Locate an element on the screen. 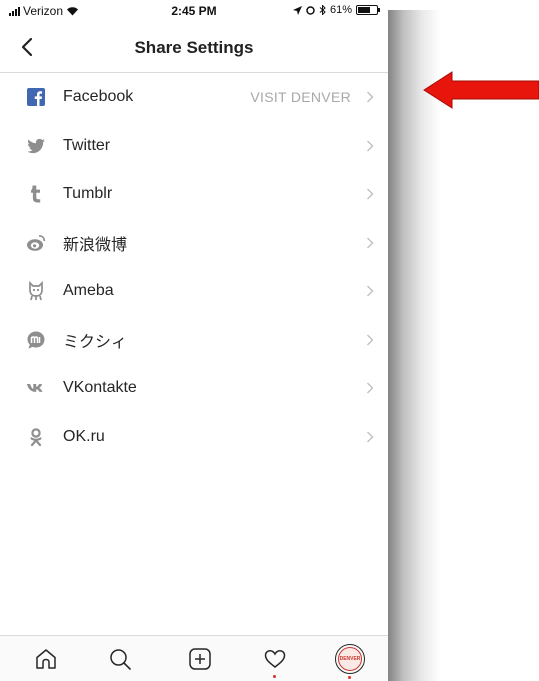  ok-ru-icon is located at coordinates (36, 436).